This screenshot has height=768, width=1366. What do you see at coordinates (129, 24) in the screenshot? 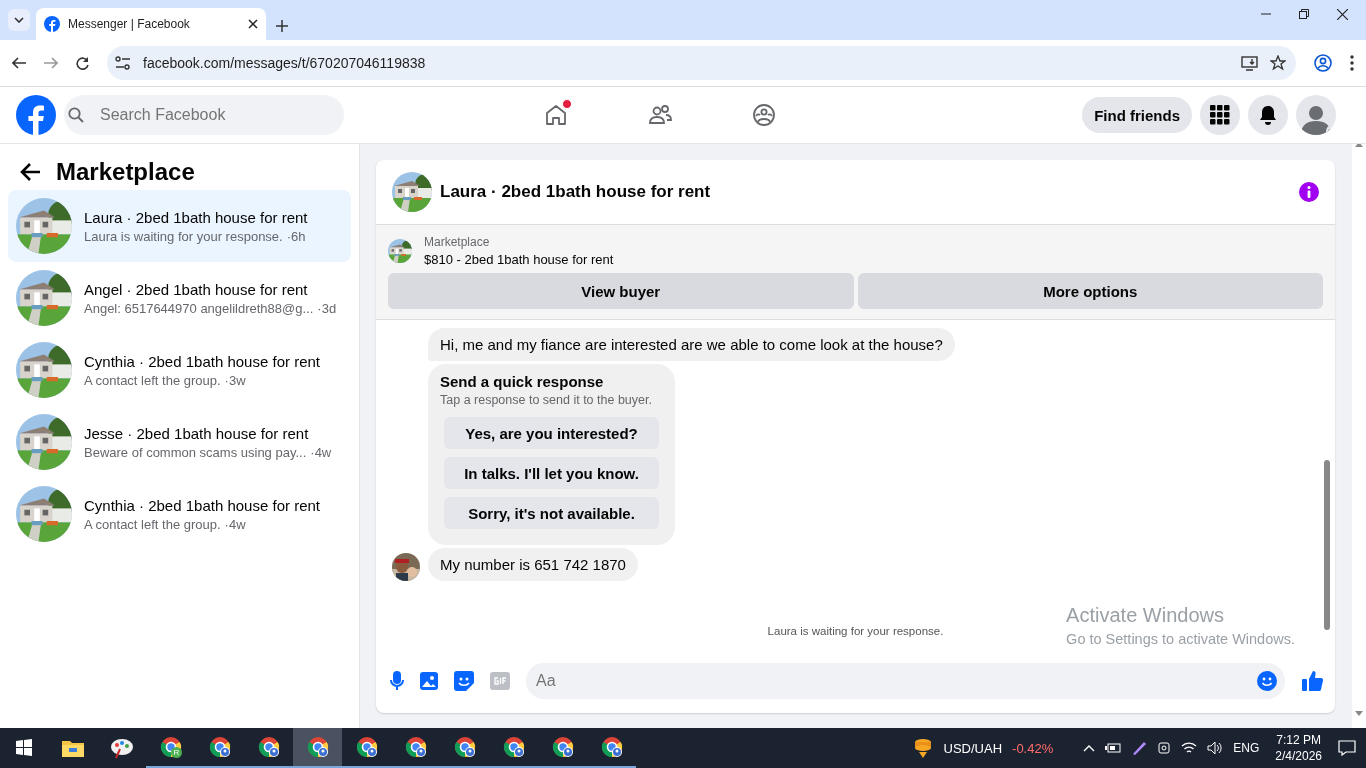
I see `tab-title: Messenger | Facebook` at bounding box center [129, 24].